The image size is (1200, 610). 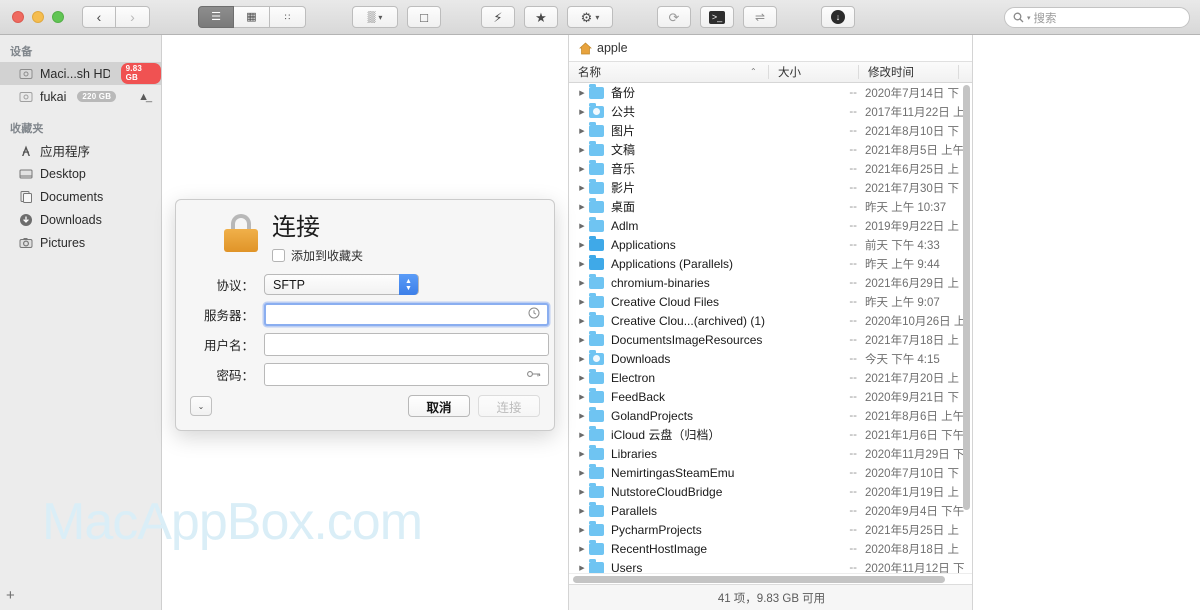 I want to click on download-button: ↓, so click(x=838, y=17).